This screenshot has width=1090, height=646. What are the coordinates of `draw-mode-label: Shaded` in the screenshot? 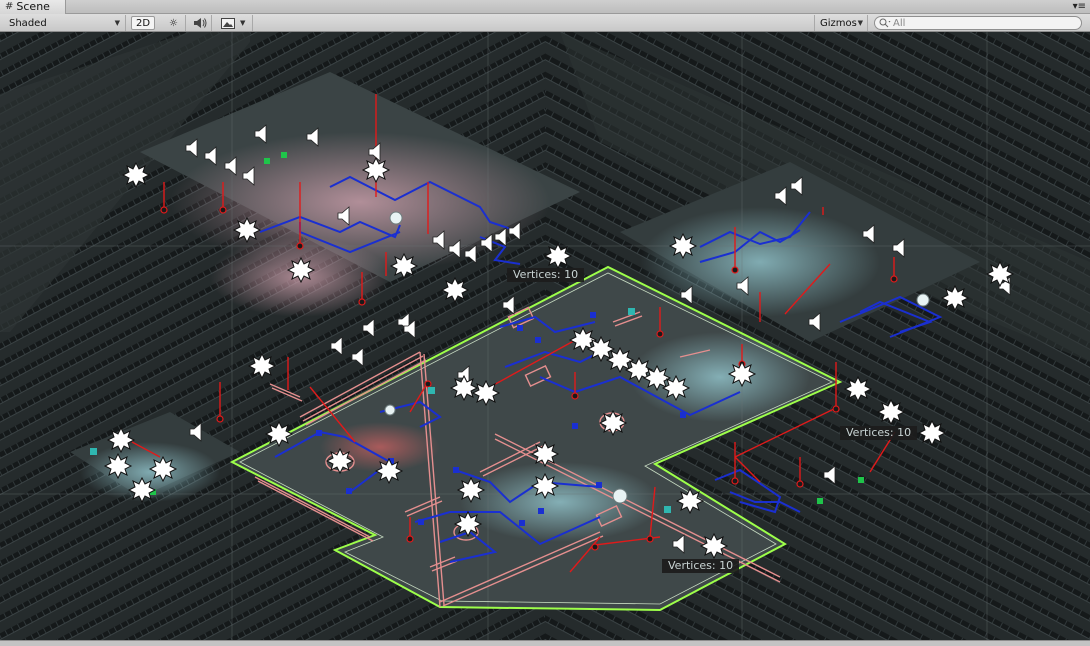 It's located at (28, 23).